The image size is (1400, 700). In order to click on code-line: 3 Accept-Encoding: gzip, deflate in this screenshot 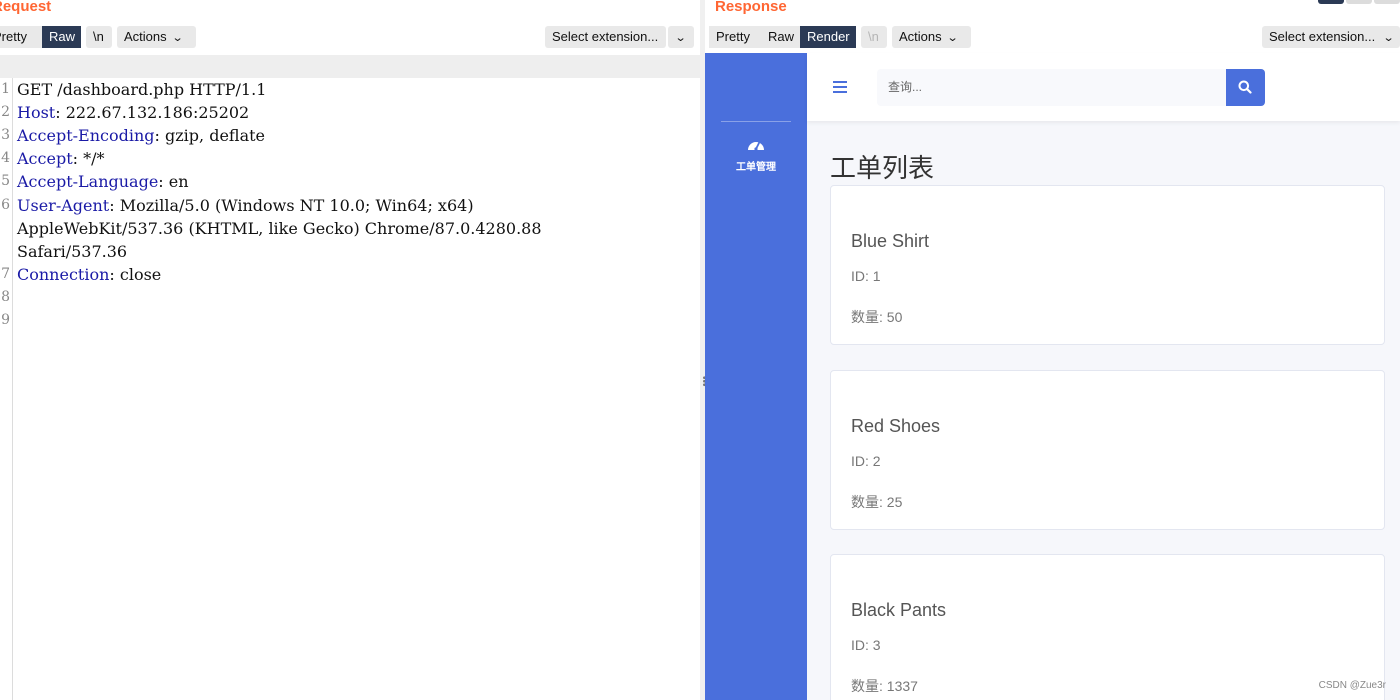, I will do `click(133, 135)`.